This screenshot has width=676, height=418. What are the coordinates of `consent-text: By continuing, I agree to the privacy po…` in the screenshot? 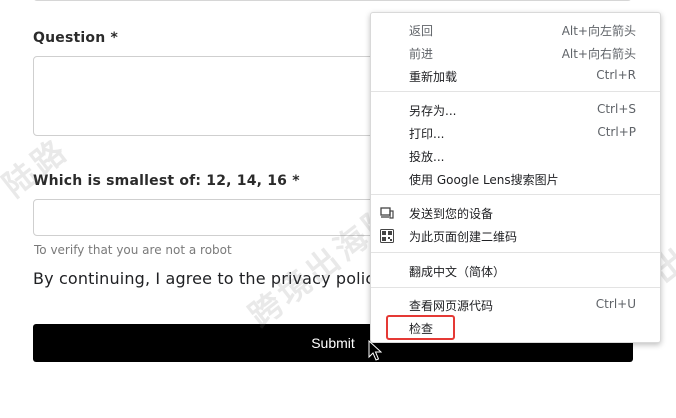 It's located at (216, 278).